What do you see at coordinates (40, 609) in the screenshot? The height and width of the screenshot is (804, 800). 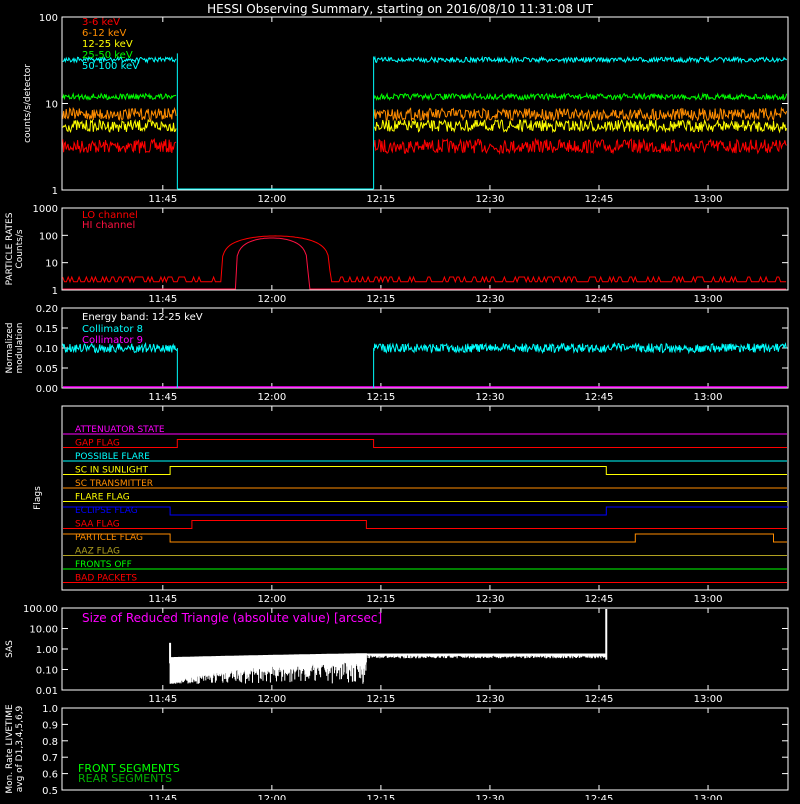 I see `y-tick-label: 100.00` at bounding box center [40, 609].